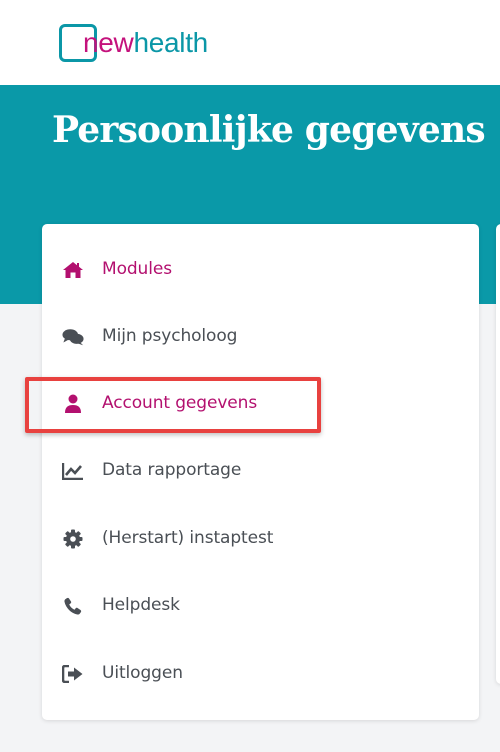  What do you see at coordinates (137, 269) in the screenshot?
I see `sidebar-item-label: Modules` at bounding box center [137, 269].